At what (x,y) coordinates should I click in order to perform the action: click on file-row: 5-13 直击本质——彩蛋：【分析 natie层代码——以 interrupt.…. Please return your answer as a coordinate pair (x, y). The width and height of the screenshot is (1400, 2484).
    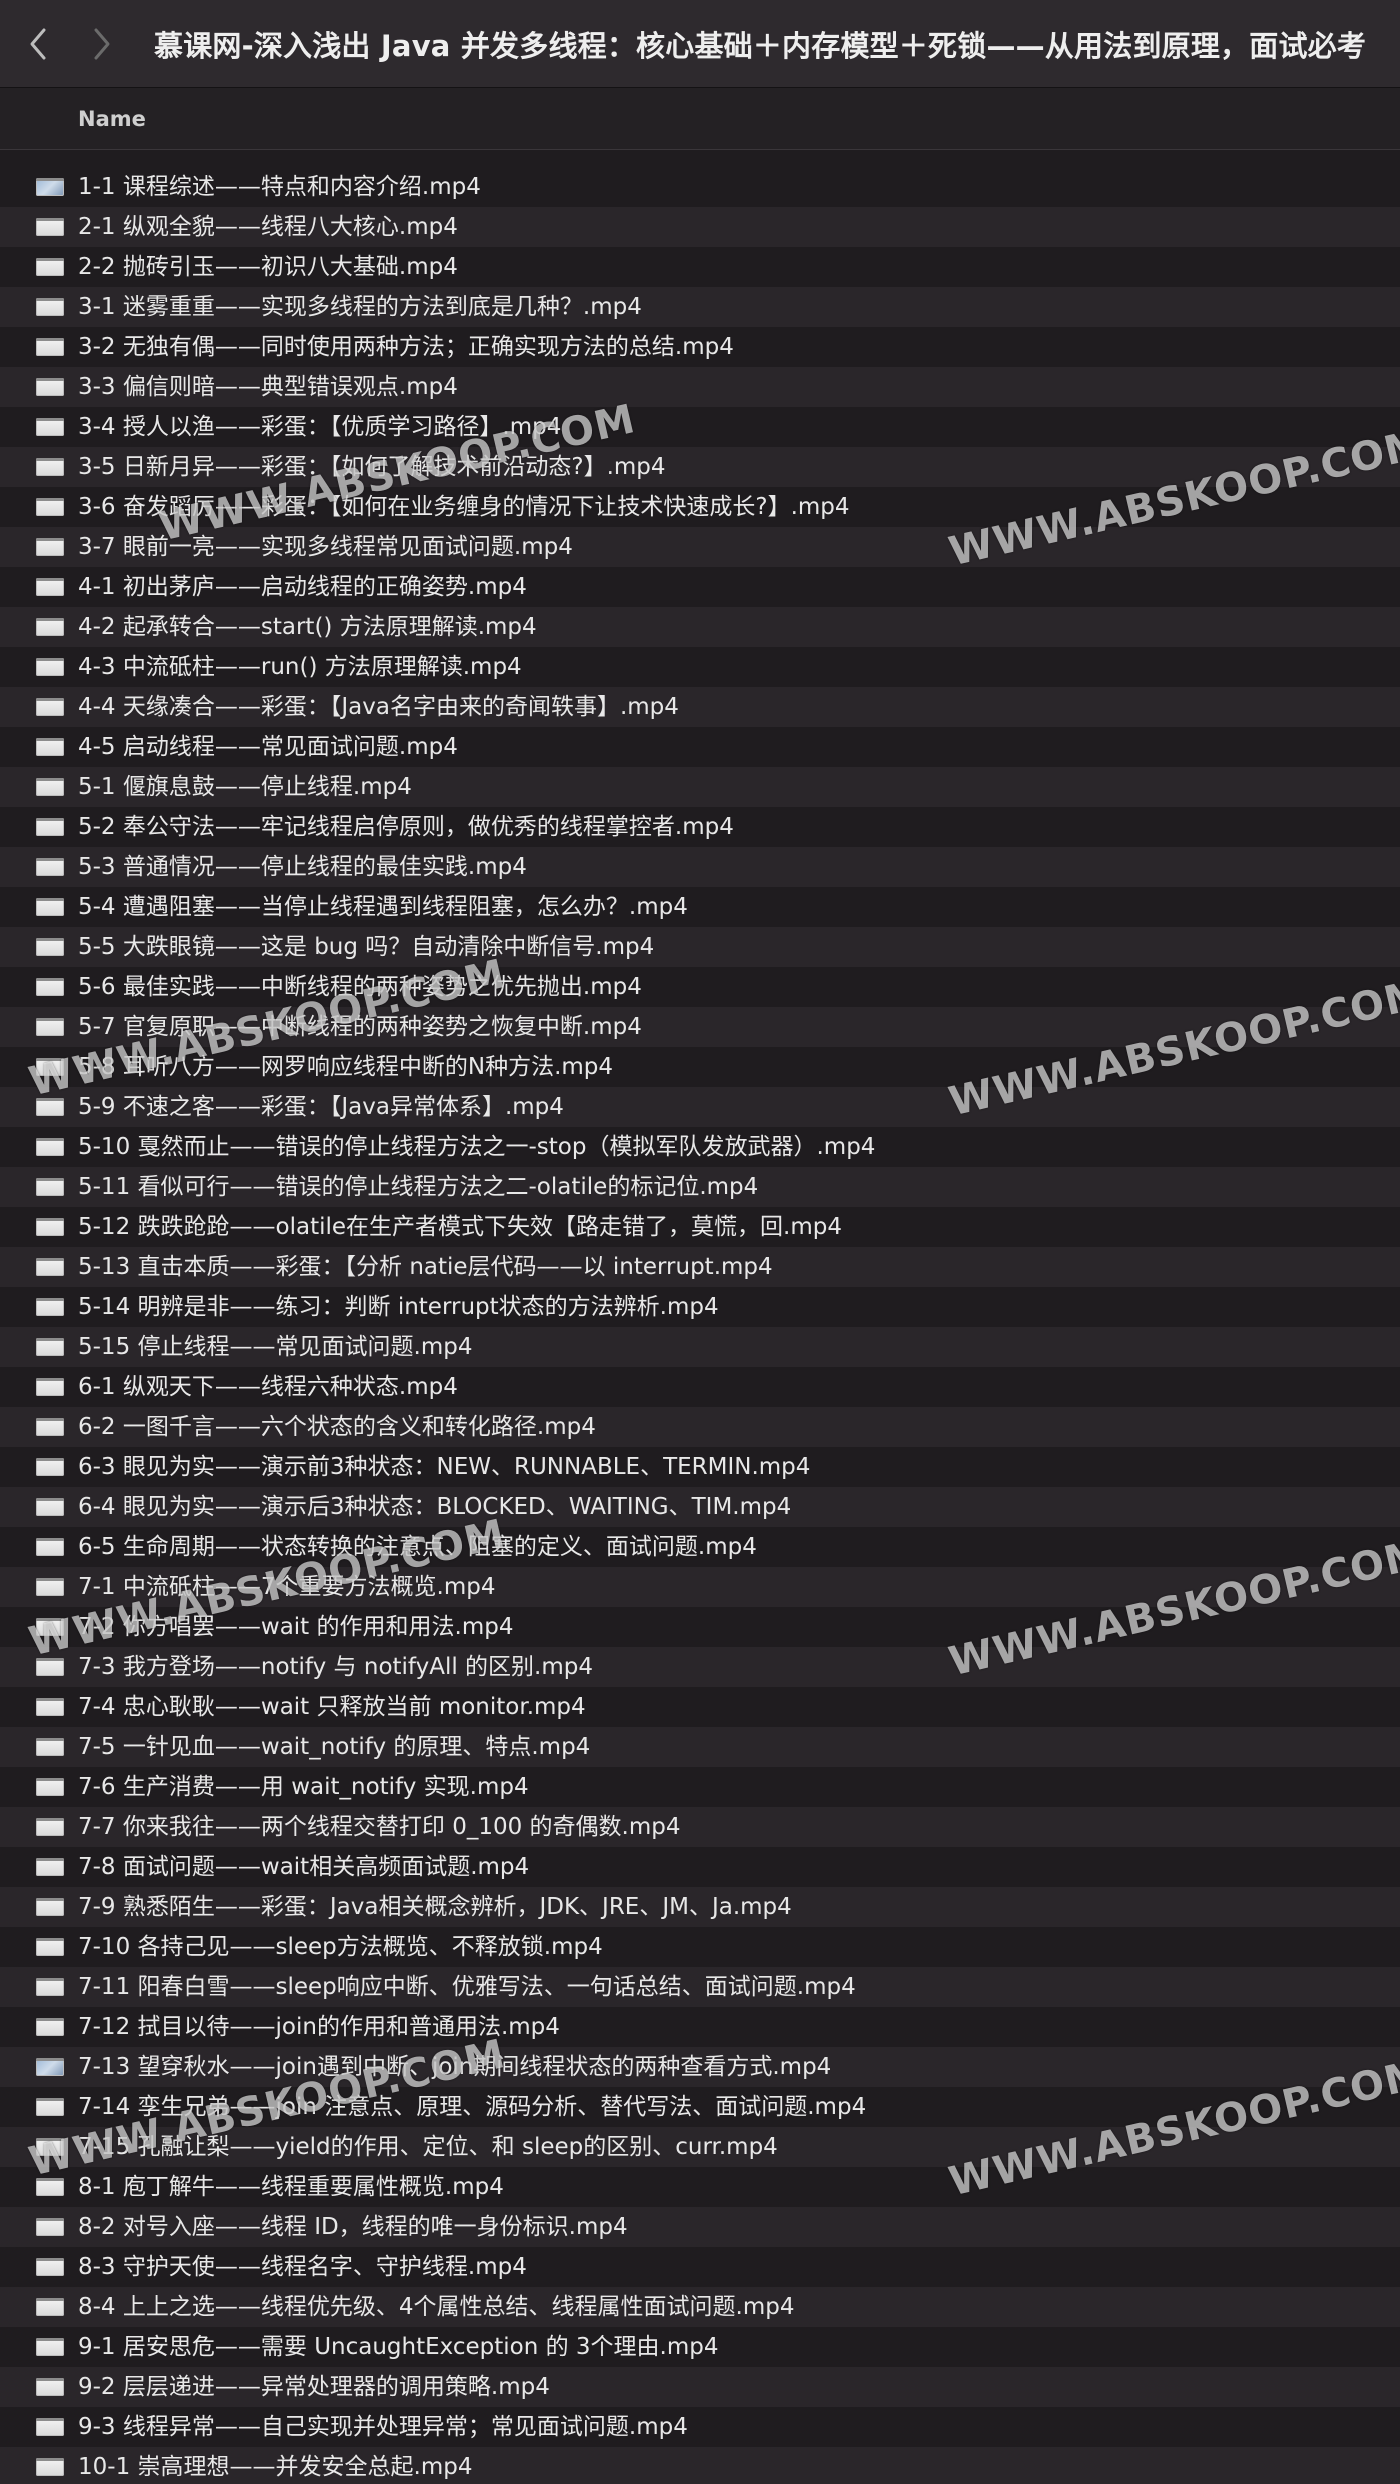
    Looking at the image, I should click on (700, 1267).